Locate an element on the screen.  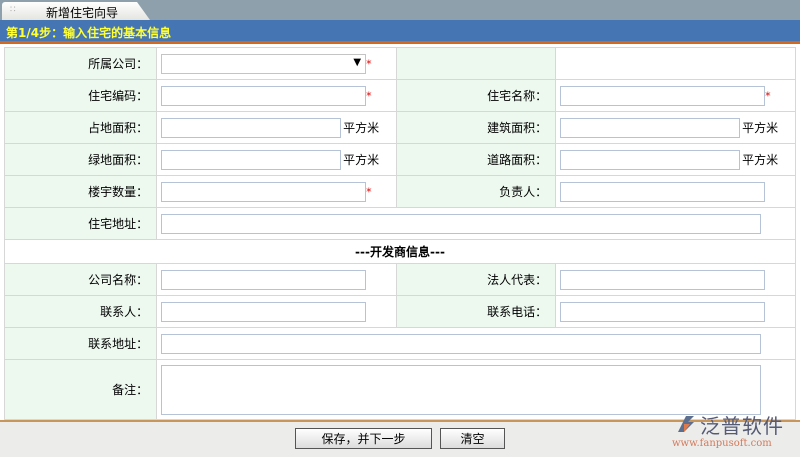
building-count-input is located at coordinates (264, 191).